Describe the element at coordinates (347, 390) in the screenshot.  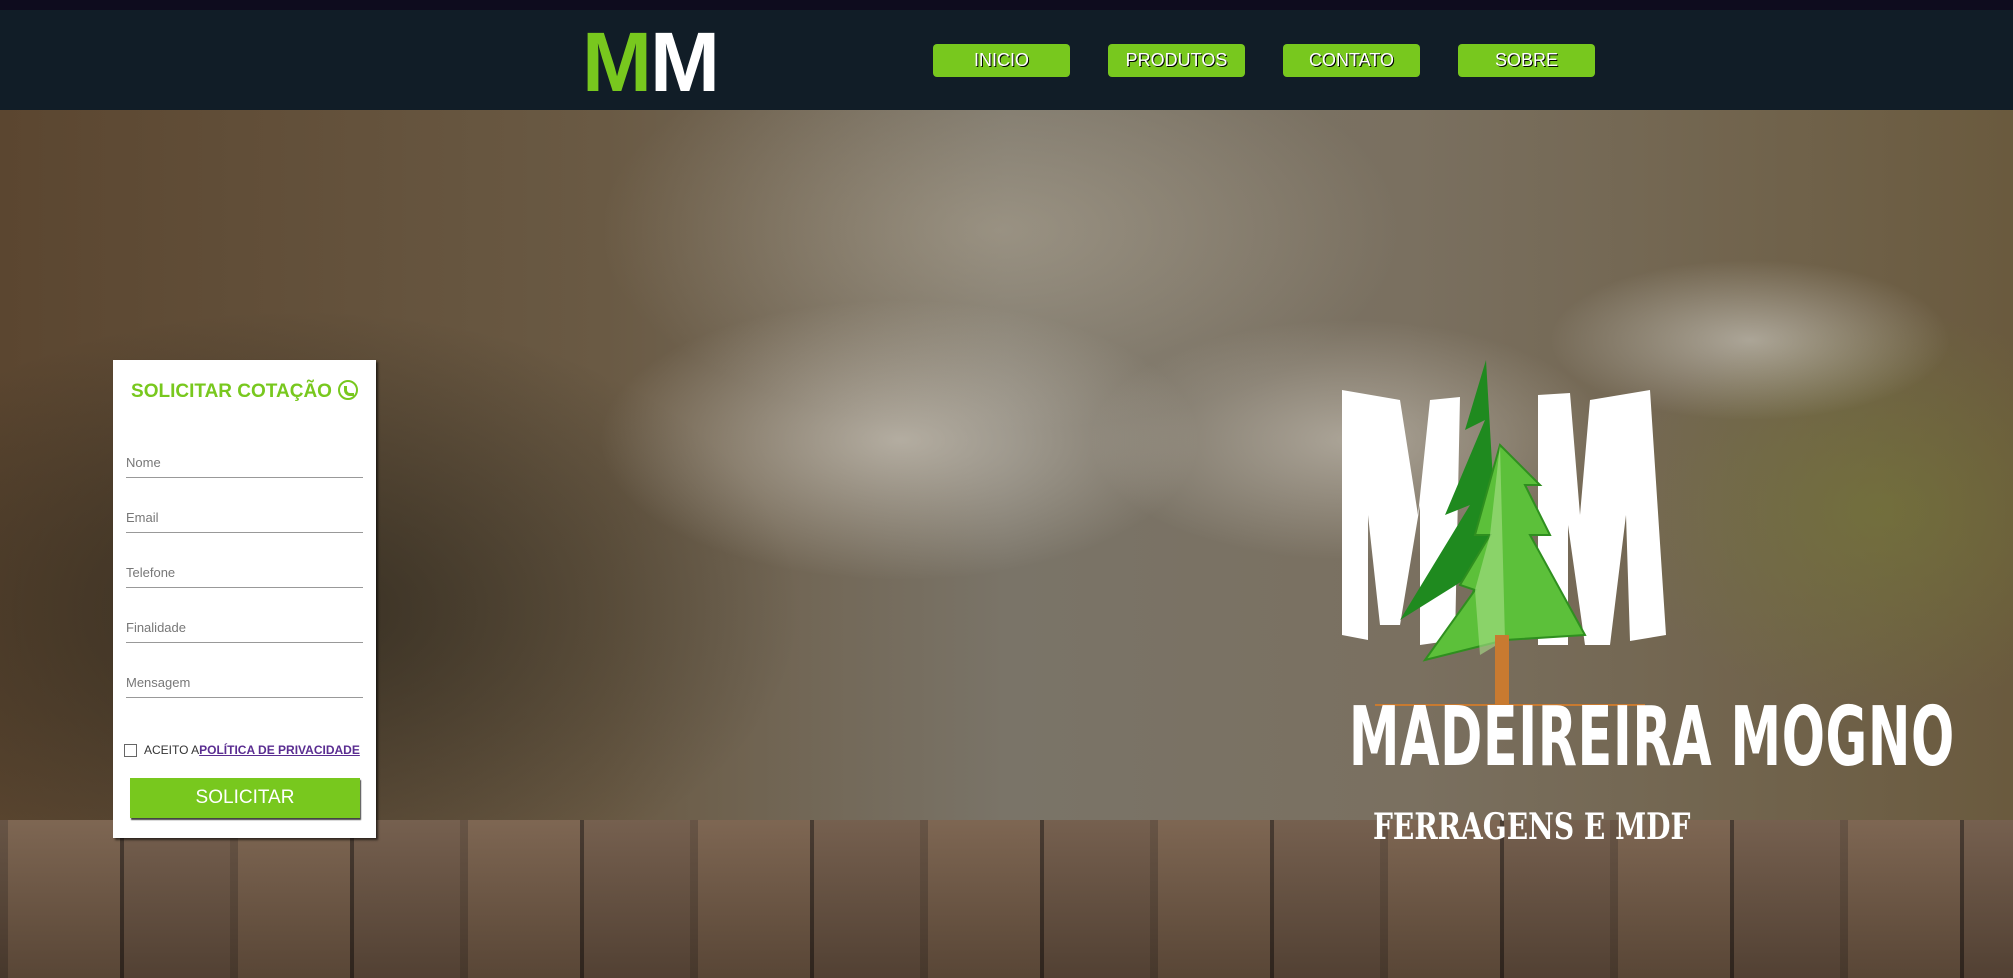
I see `whatsapp-icon` at that location.